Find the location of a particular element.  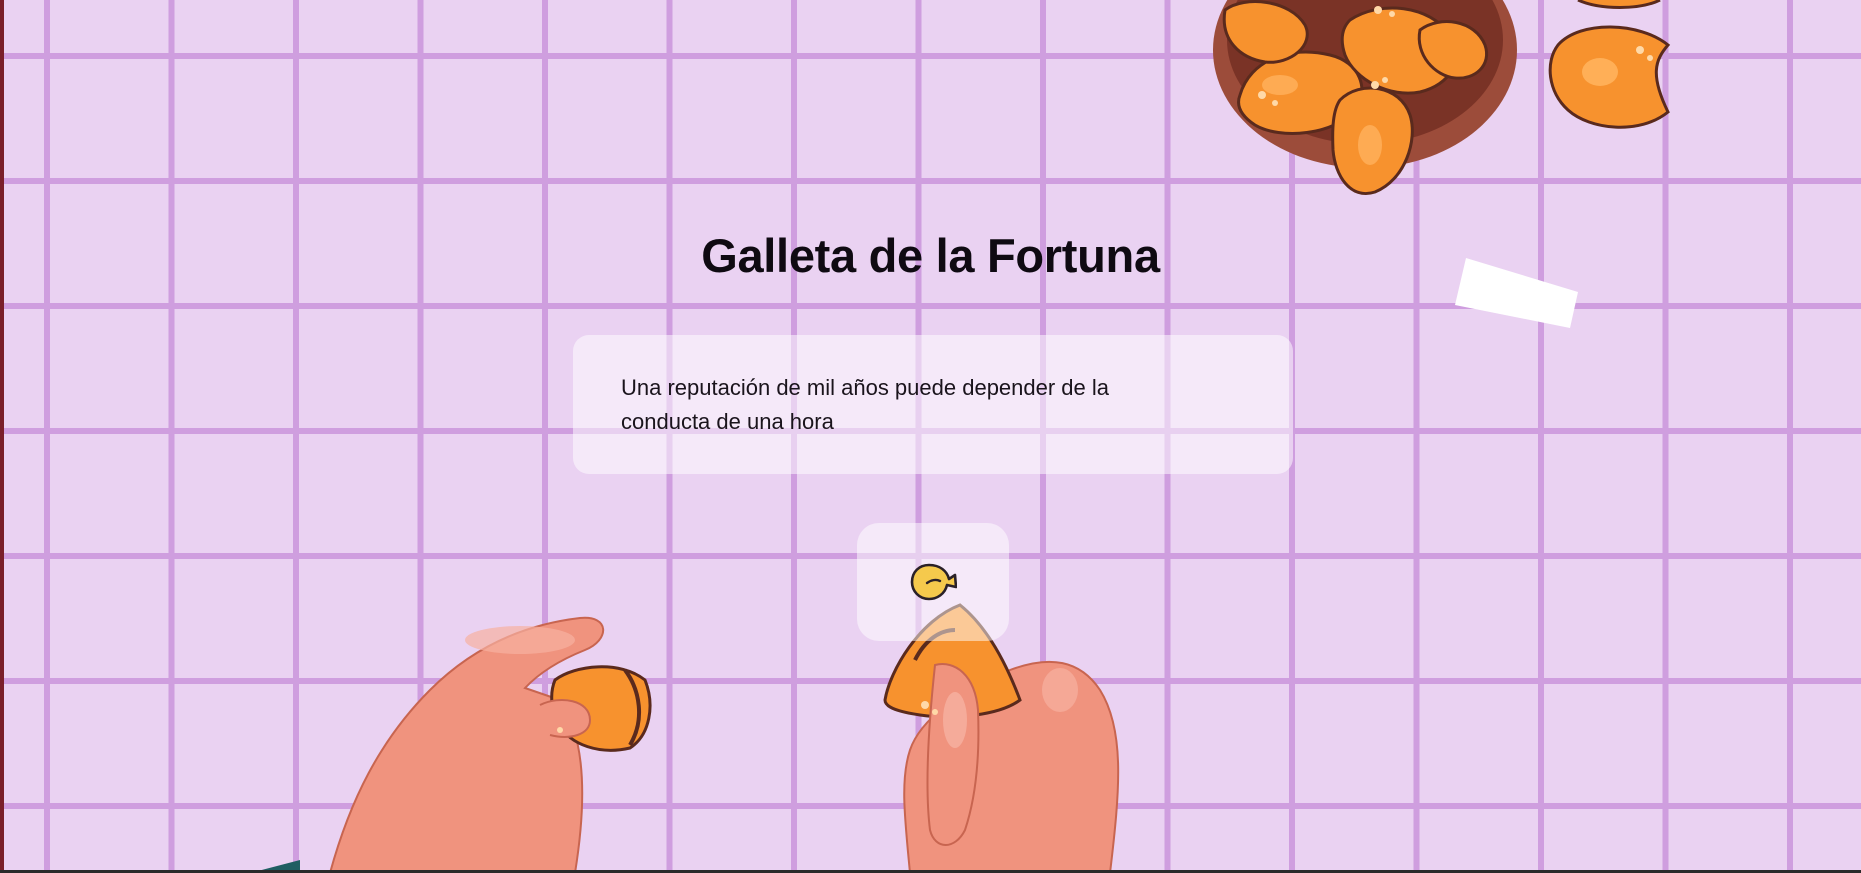

left-hand-illustration is located at coordinates (451, 744).